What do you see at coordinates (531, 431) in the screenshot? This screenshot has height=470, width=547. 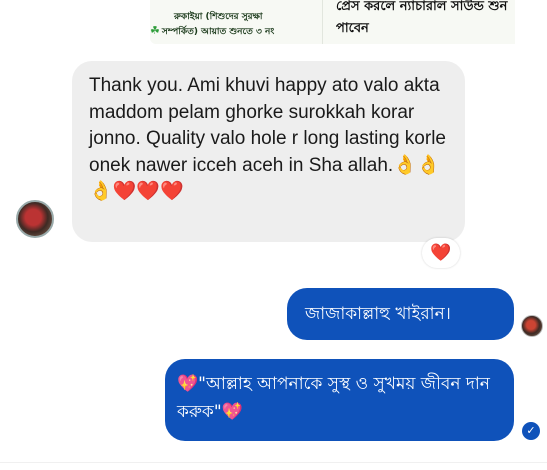 I see `check-circle-icon: ✓` at bounding box center [531, 431].